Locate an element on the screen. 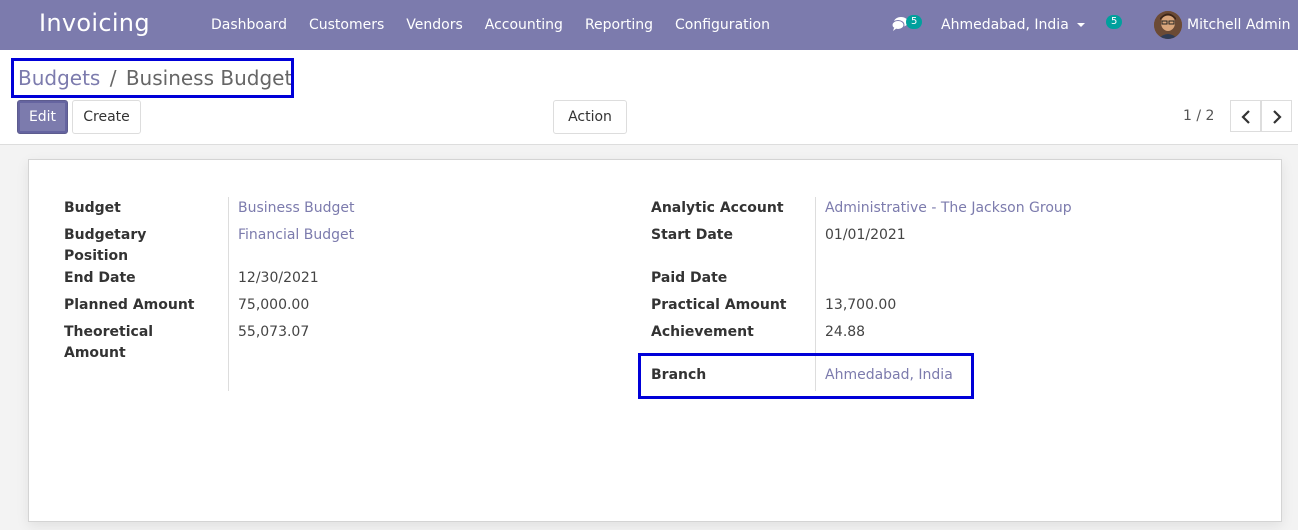 The image size is (1298, 530). budgetary-position-label-line1: Budgetary is located at coordinates (105, 235).